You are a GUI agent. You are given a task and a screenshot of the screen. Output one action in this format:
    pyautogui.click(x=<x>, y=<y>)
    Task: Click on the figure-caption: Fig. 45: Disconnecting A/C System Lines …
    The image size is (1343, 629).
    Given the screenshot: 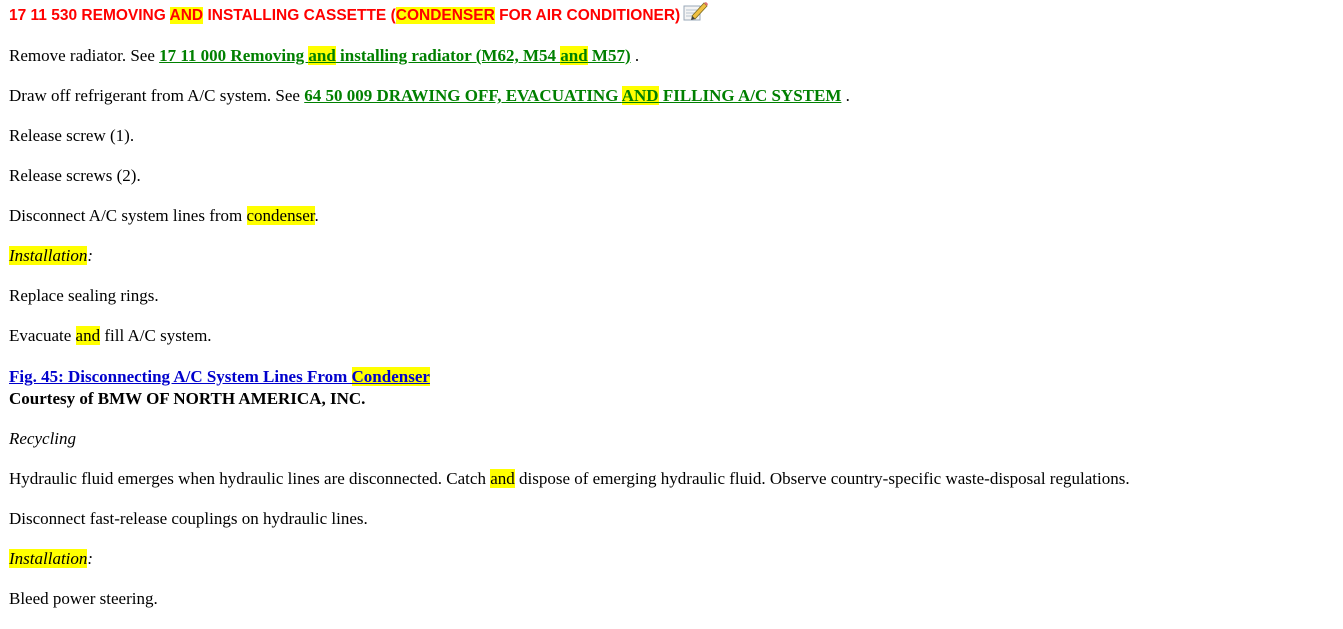 What is the action you would take?
    pyautogui.click(x=669, y=377)
    